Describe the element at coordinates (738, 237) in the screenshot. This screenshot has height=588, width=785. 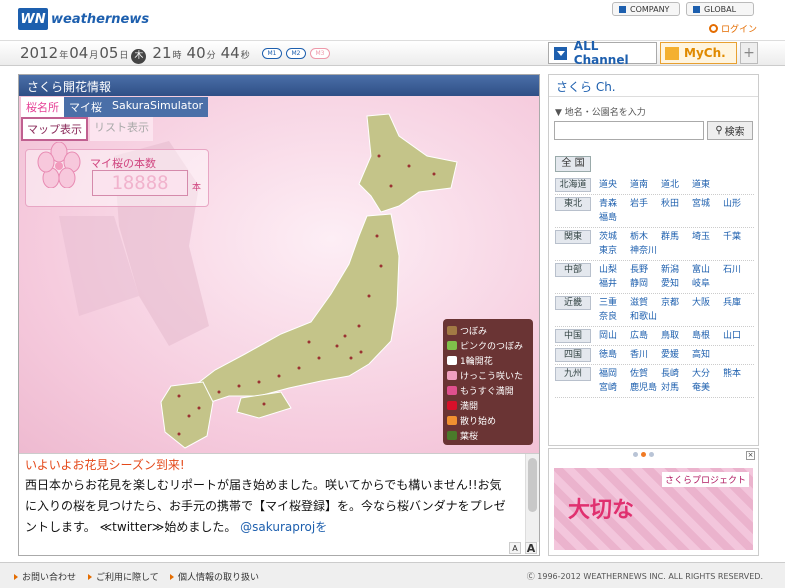
I see `prefecture-link: 千葉` at that location.